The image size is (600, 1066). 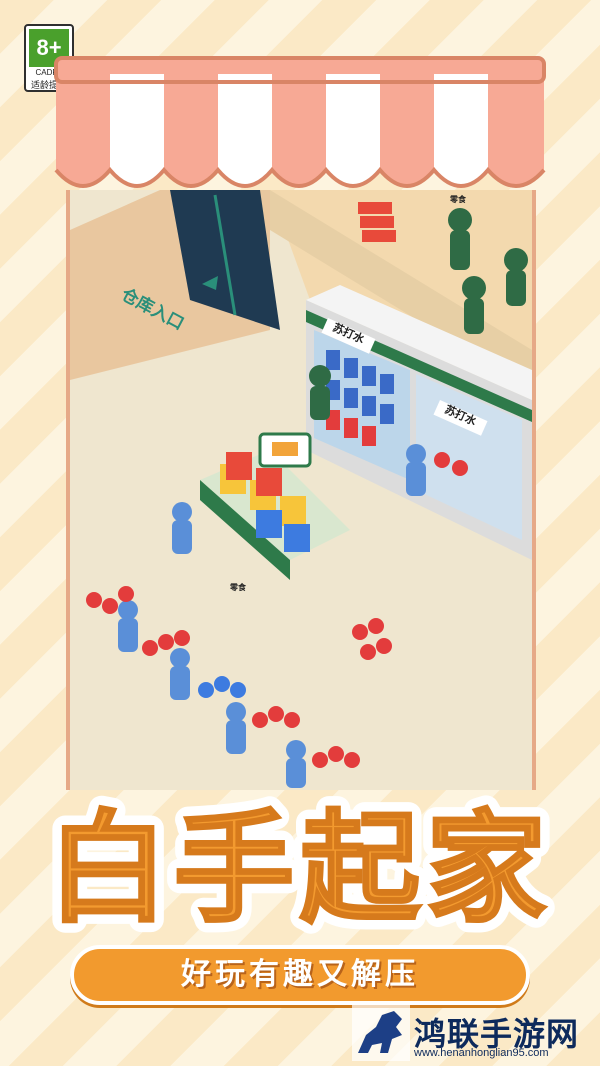 I want to click on horse-logo-icon, so click(x=381, y=1033).